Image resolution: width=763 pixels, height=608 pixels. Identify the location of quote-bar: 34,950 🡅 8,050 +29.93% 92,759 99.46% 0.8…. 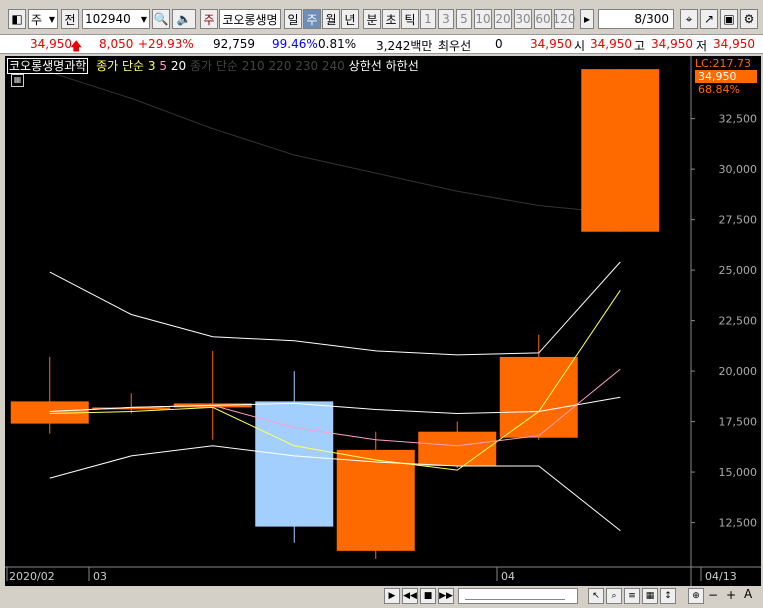
(381, 44).